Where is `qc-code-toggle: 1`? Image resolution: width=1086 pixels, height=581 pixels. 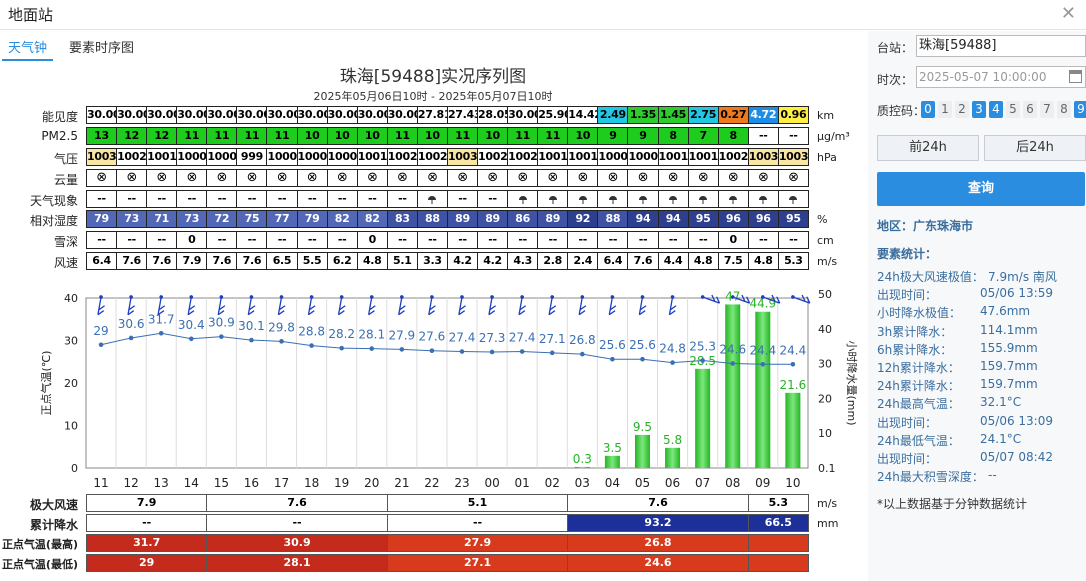
qc-code-toggle: 1 is located at coordinates (945, 109).